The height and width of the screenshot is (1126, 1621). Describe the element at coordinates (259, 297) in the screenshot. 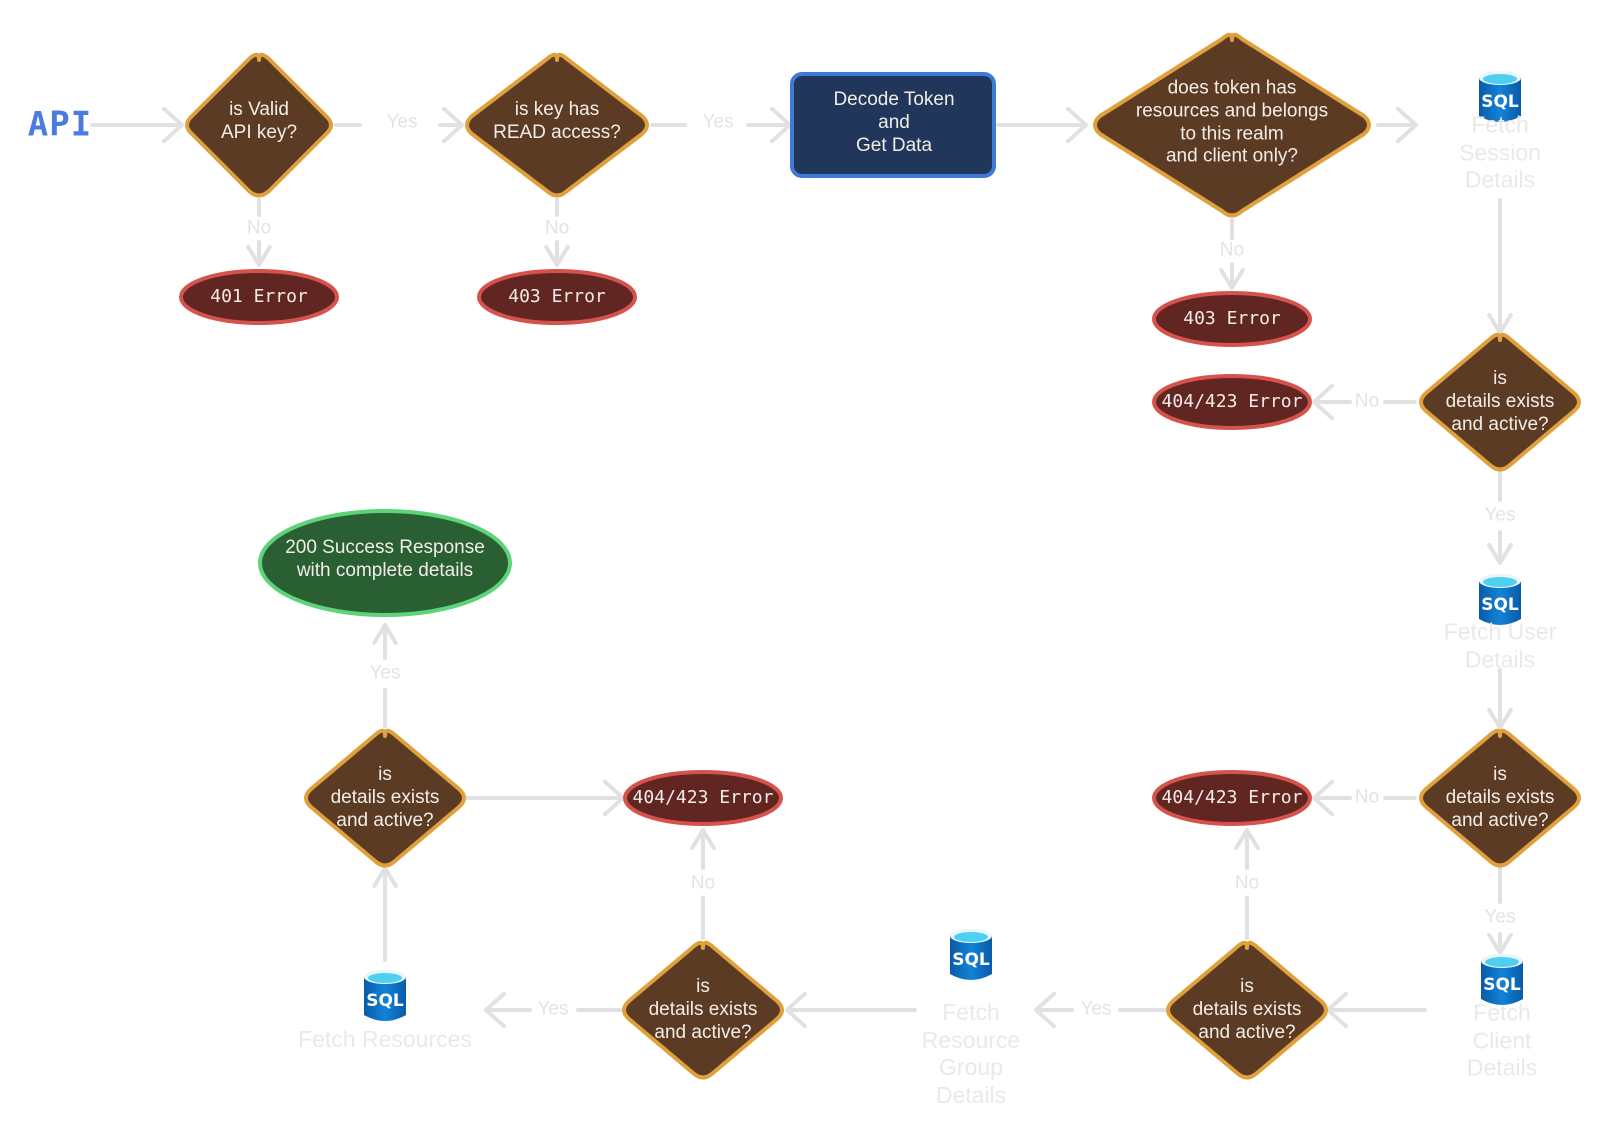

I see `error-401: 401 Error` at that location.